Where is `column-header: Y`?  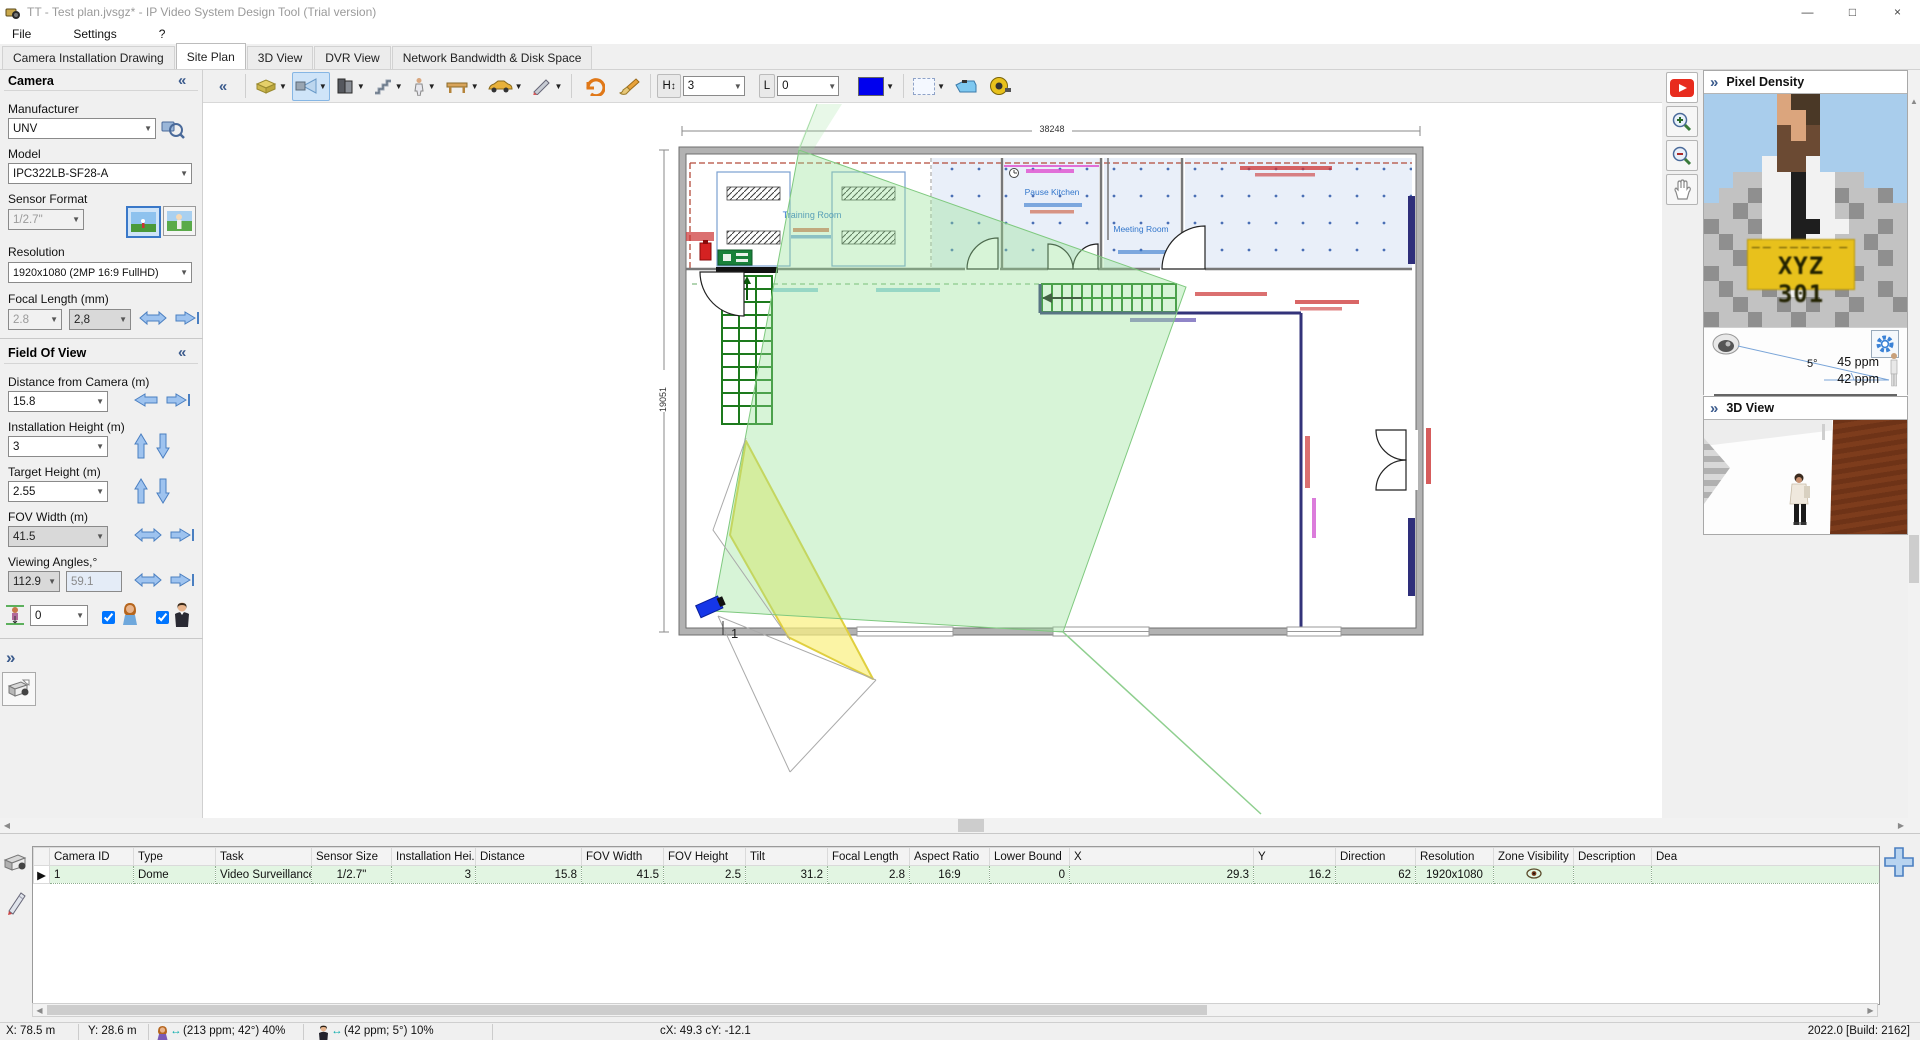 column-header: Y is located at coordinates (1294, 856).